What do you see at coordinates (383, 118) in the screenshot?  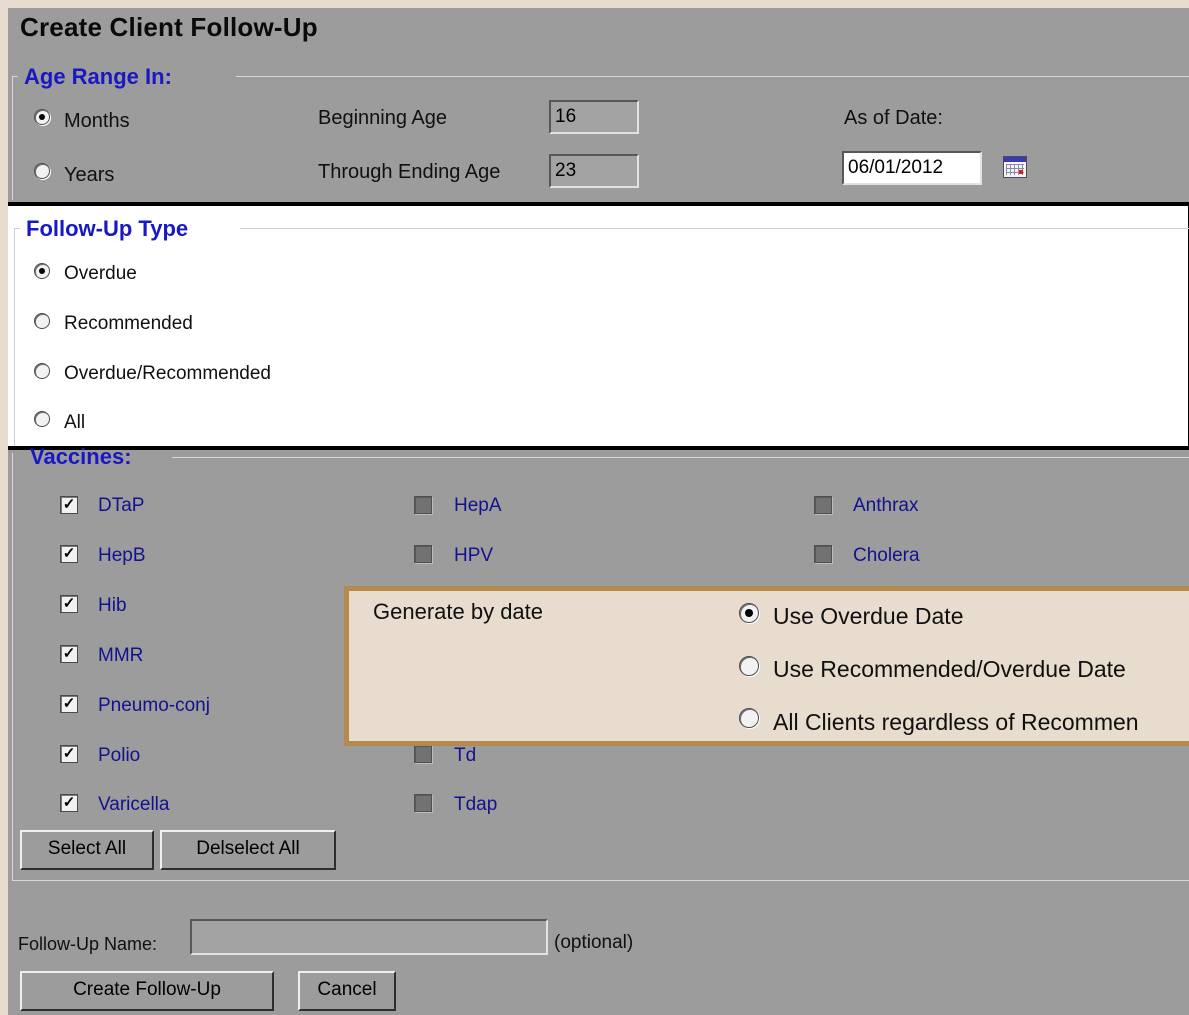 I see `beginning-age-label: Beginning Age` at bounding box center [383, 118].